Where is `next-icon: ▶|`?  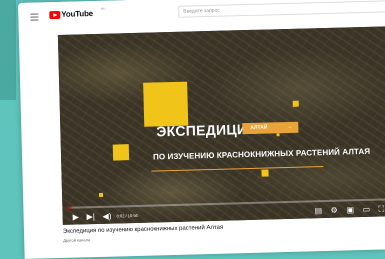
next-icon: ▶| is located at coordinates (91, 216).